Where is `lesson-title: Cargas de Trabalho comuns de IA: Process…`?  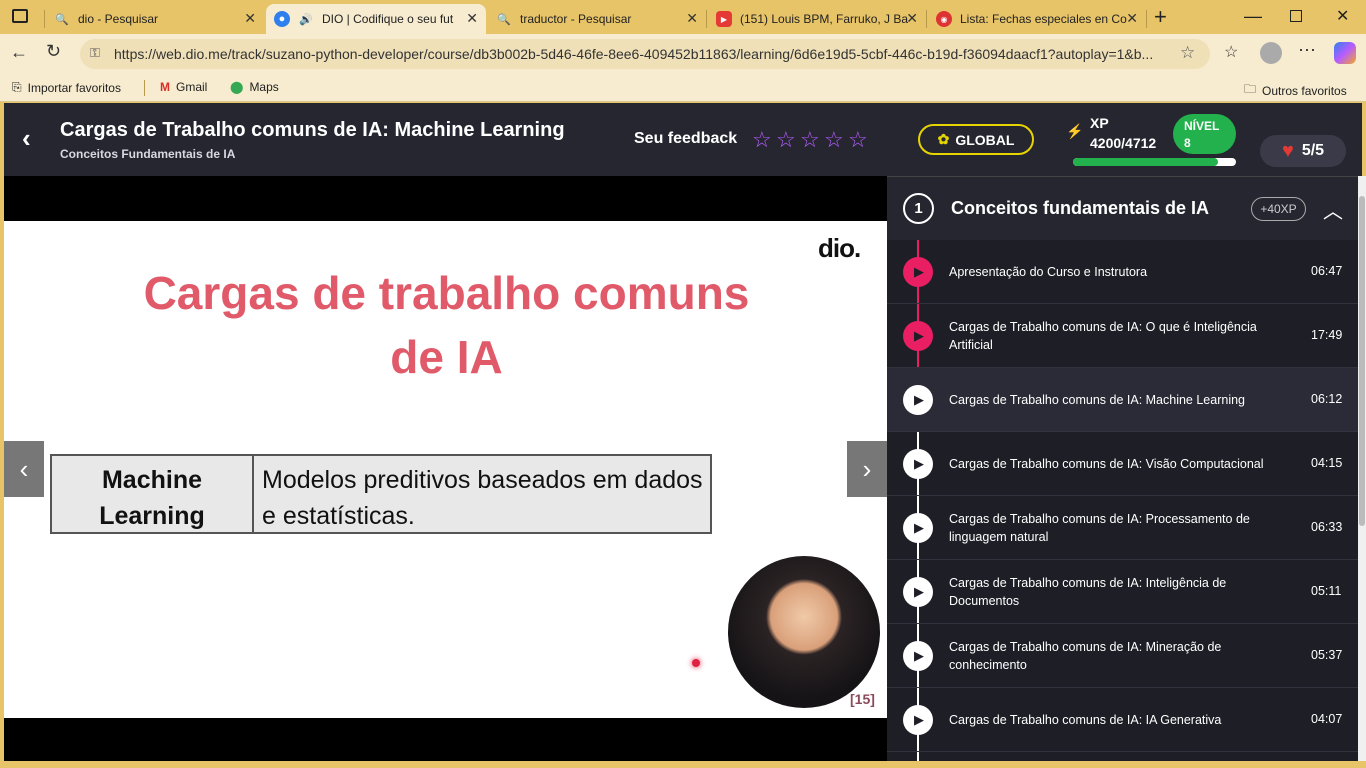 lesson-title: Cargas de Trabalho comuns de IA: Process… is located at coordinates (1099, 528).